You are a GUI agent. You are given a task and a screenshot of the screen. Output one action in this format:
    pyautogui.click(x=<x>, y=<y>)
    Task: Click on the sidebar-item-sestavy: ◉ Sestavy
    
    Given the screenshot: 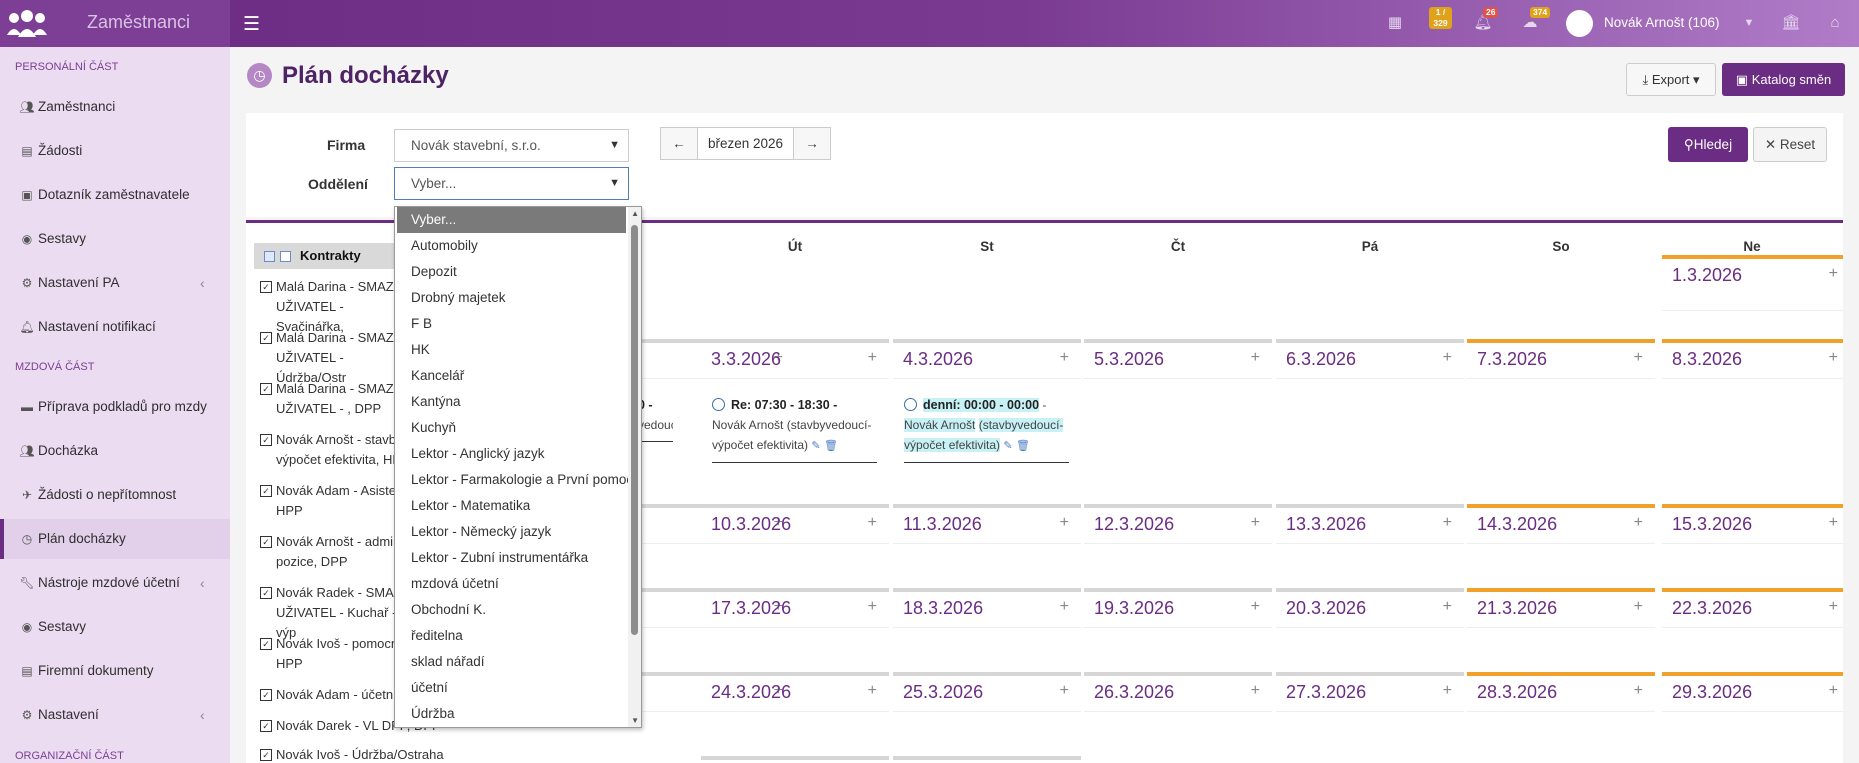 What is the action you would take?
    pyautogui.click(x=115, y=239)
    